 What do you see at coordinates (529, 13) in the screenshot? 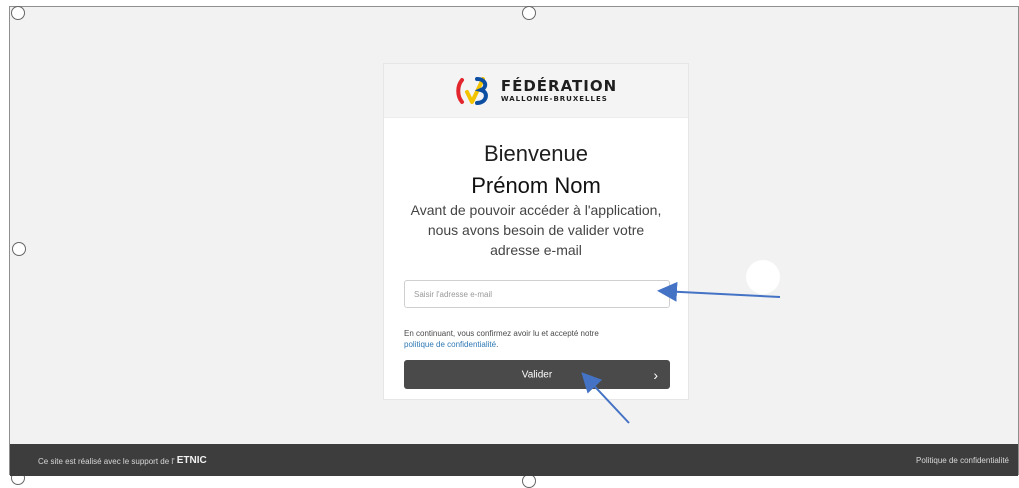
I see `selection-handle-top` at bounding box center [529, 13].